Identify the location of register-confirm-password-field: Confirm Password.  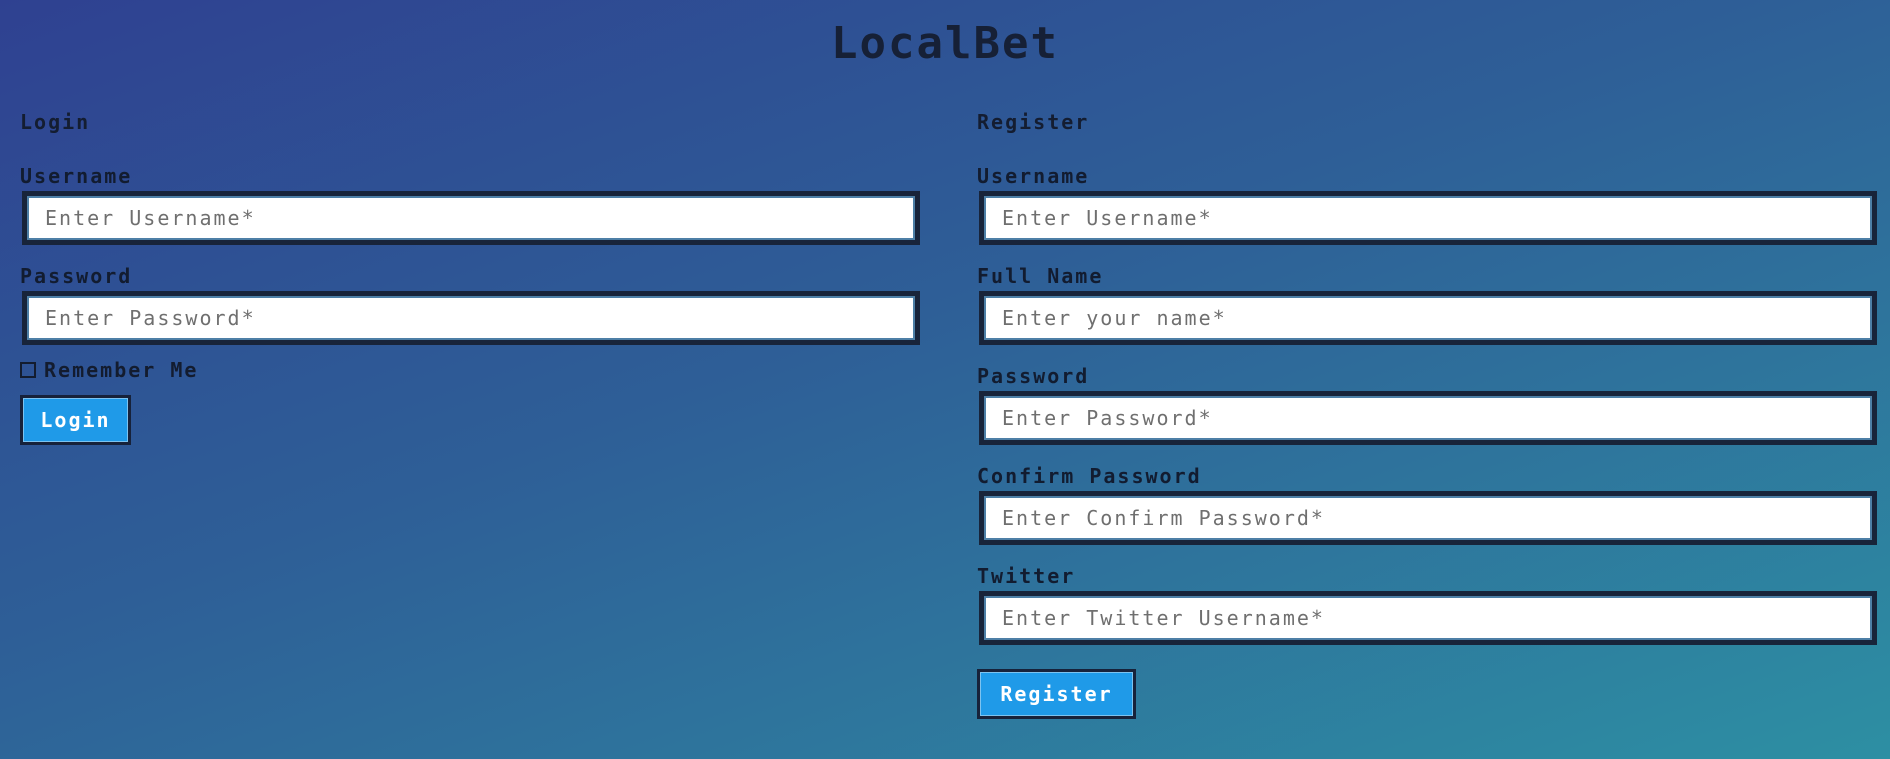
(1427, 504).